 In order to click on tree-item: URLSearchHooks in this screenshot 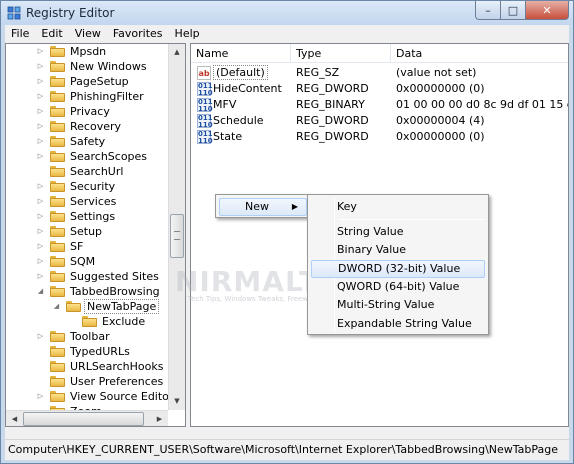, I will do `click(87, 366)`.